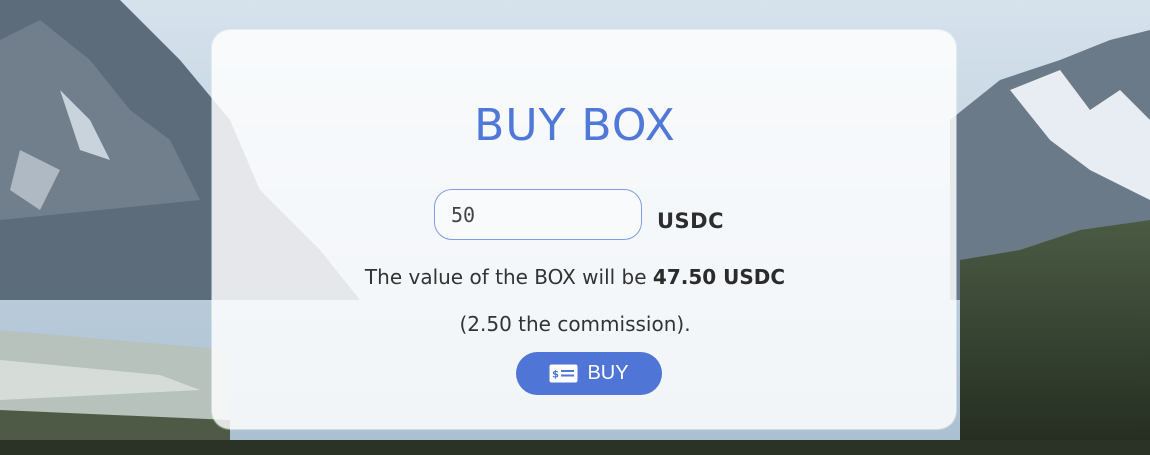 The width and height of the screenshot is (1150, 455). What do you see at coordinates (505, 277) in the screenshot?
I see `value-text-prefix: The value of the BOX will be` at bounding box center [505, 277].